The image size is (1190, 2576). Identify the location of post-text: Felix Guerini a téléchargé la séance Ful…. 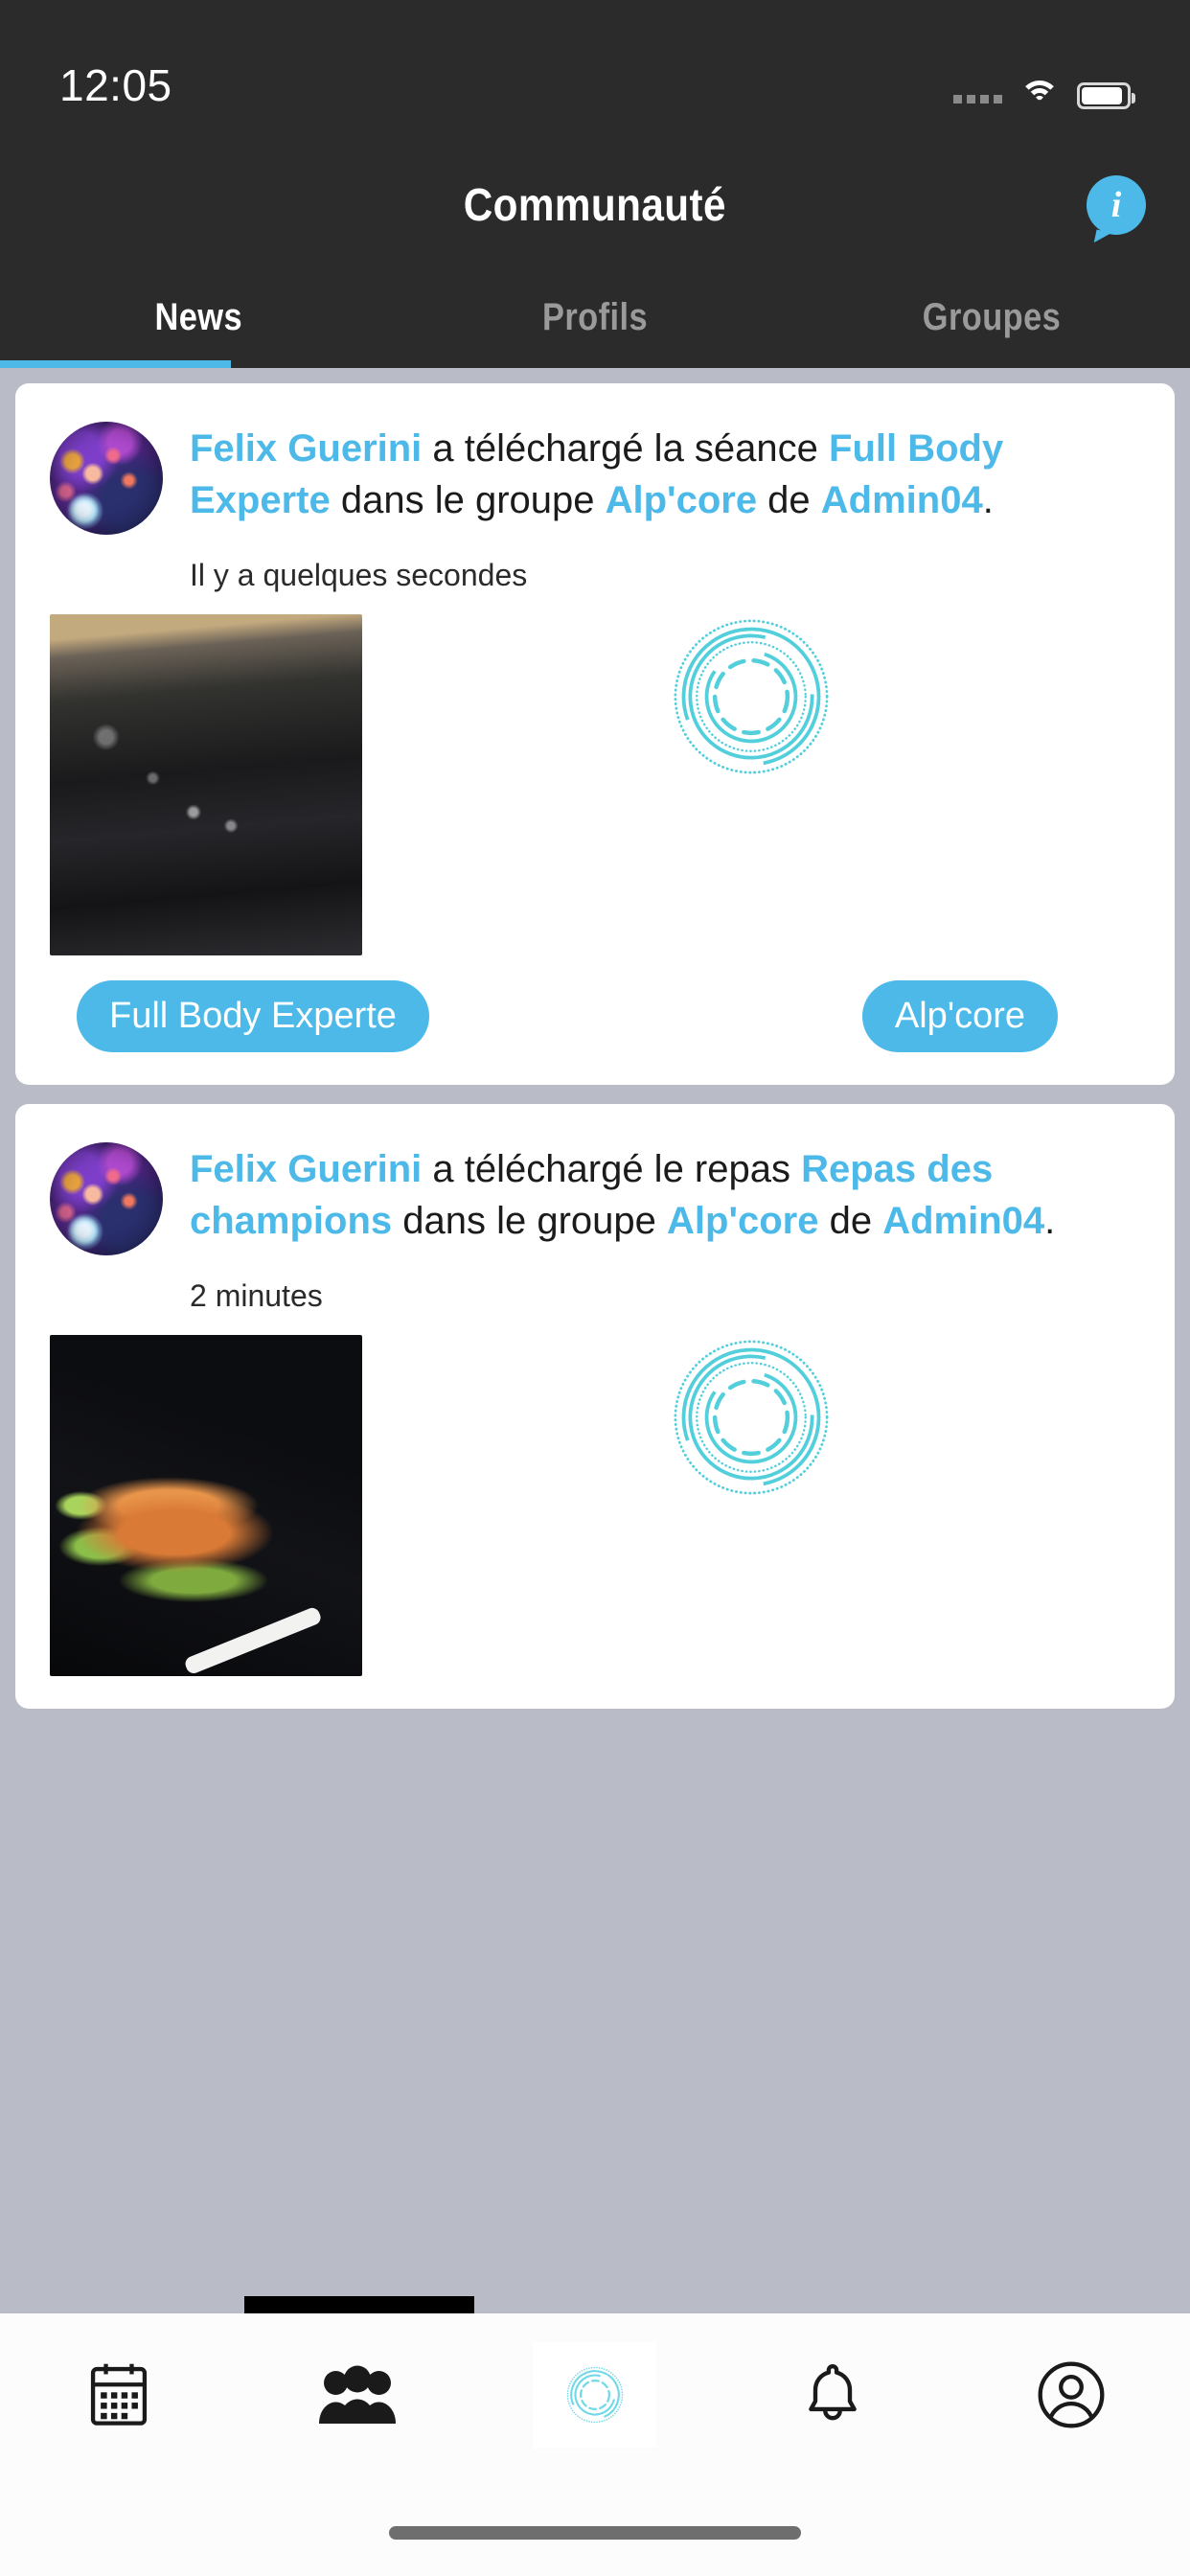
(665, 478).